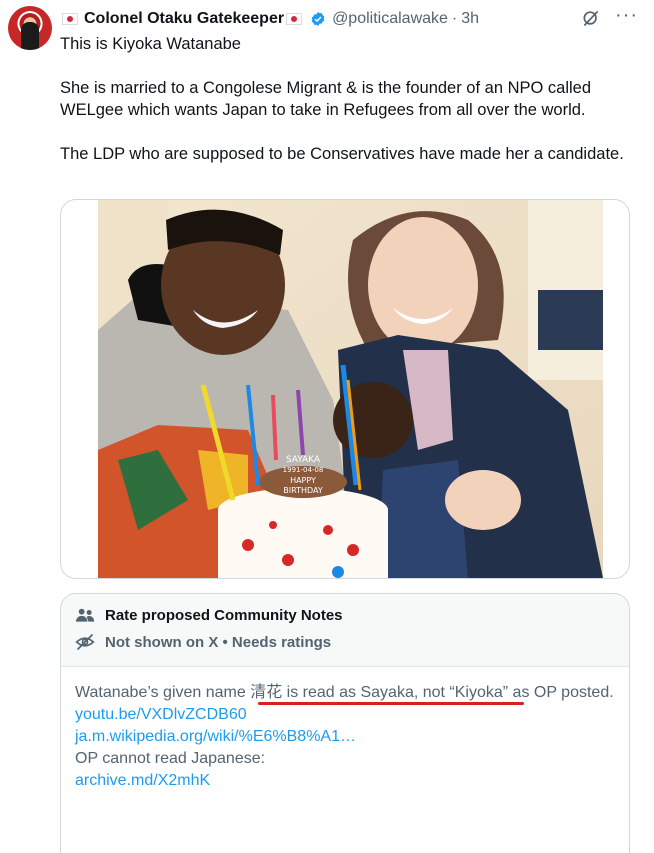 The height and width of the screenshot is (853, 654). I want to click on post-paragraph-1: This is Kiyoka Watanabe, so click(150, 44).